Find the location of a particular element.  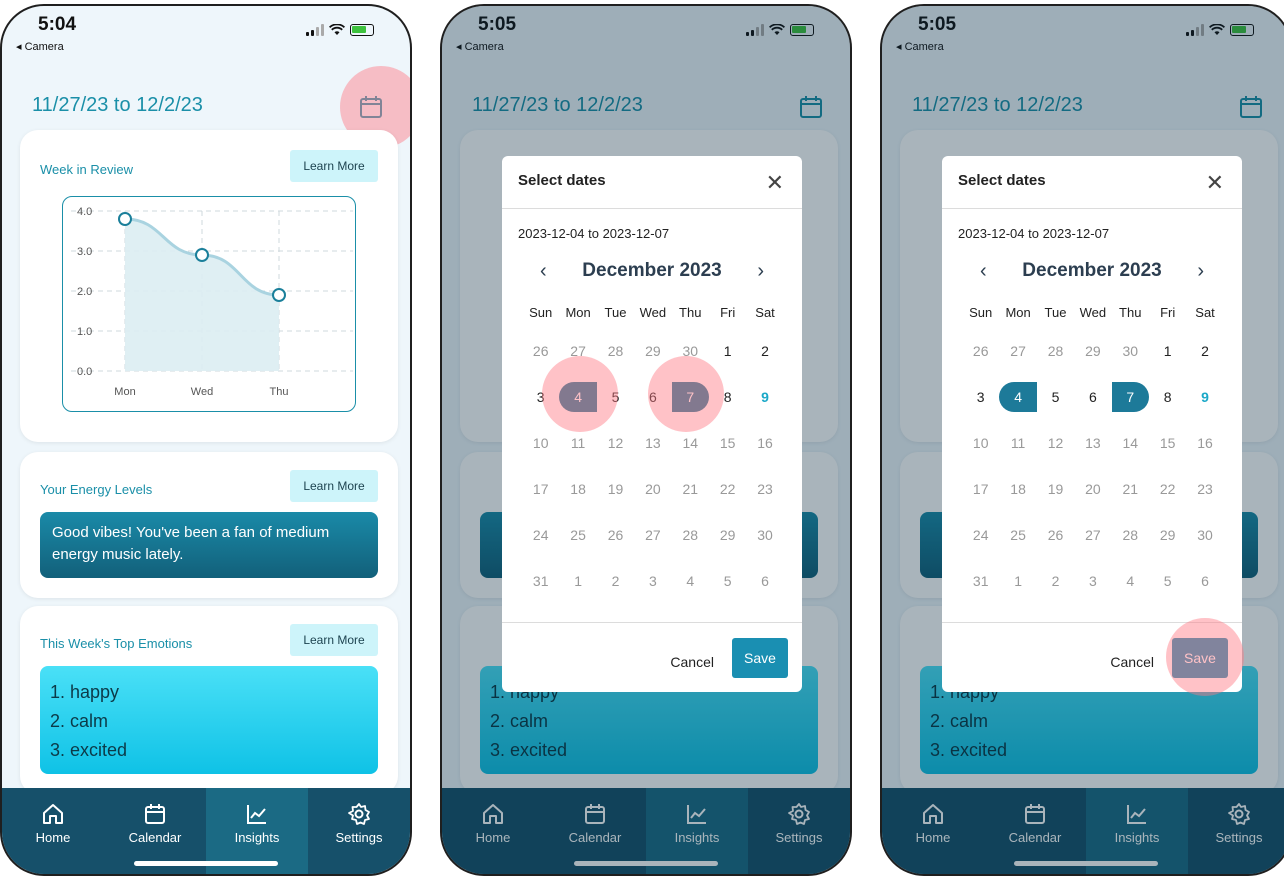

week-chart: 4.0 3.0 2.0 1.0 0.0 Mon Wed Thu is located at coordinates (209, 304).